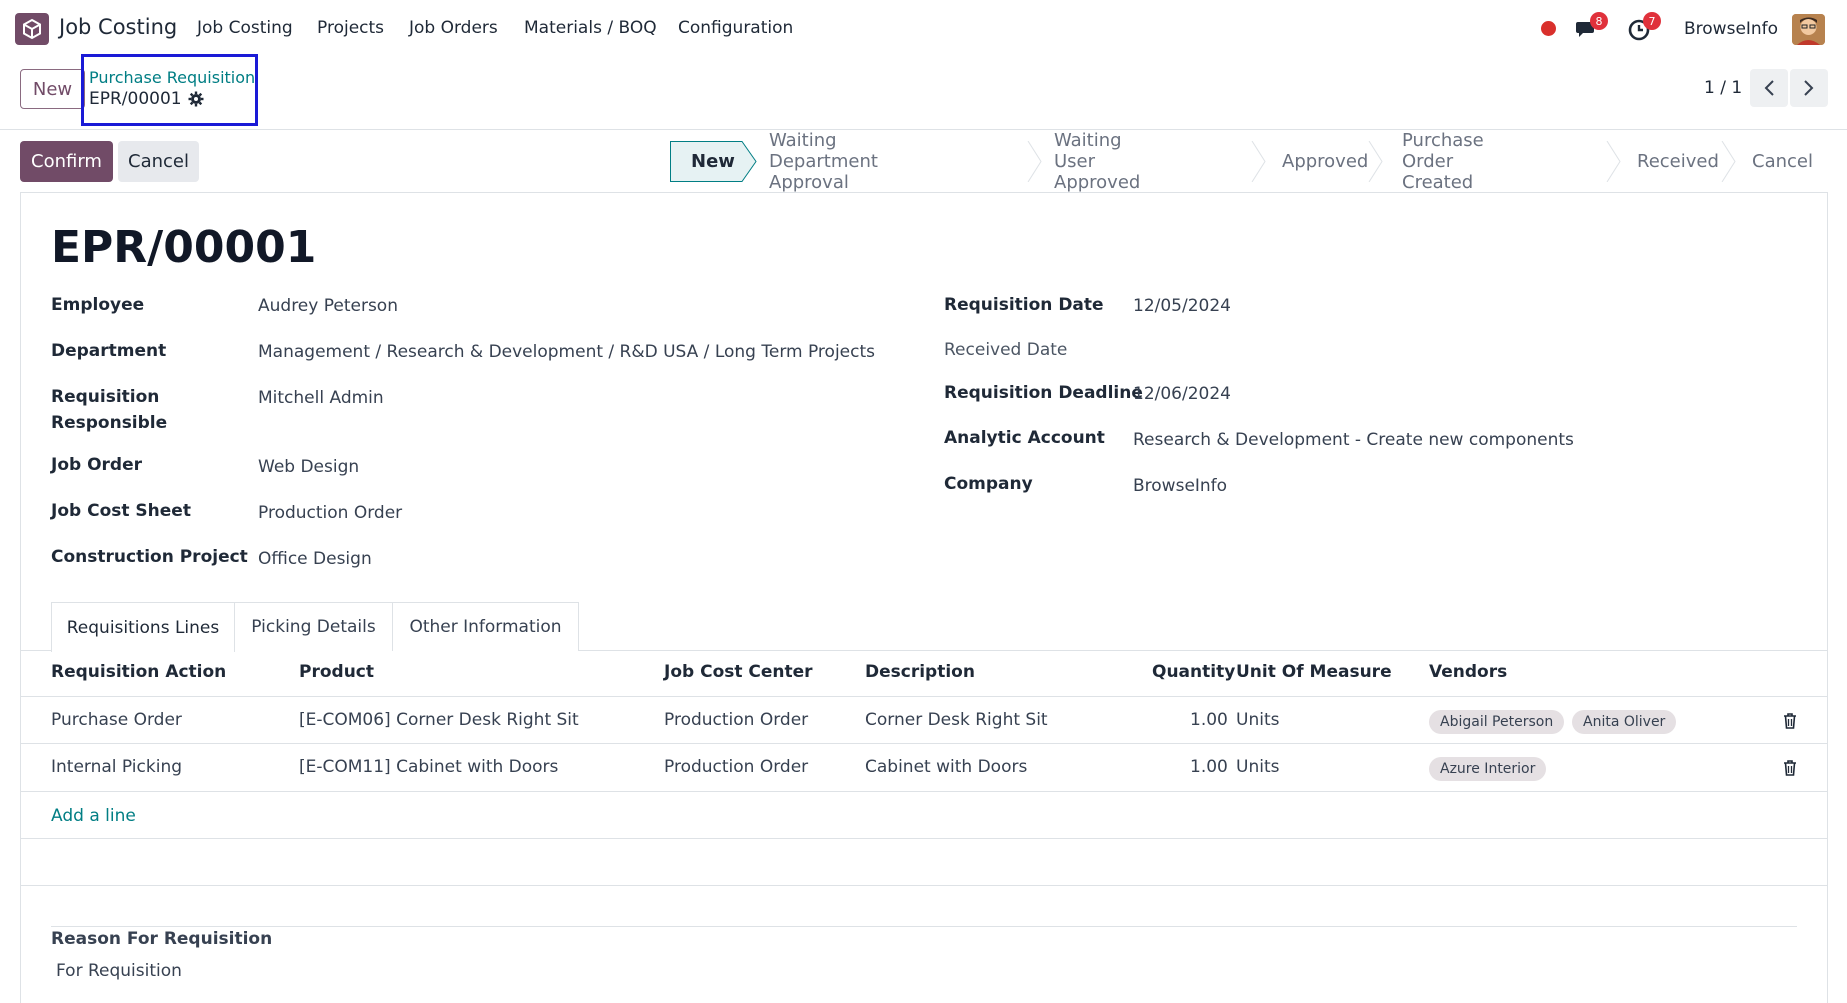 This screenshot has height=1003, width=1847. I want to click on company-switcher: BrowseInfo, so click(1731, 29).